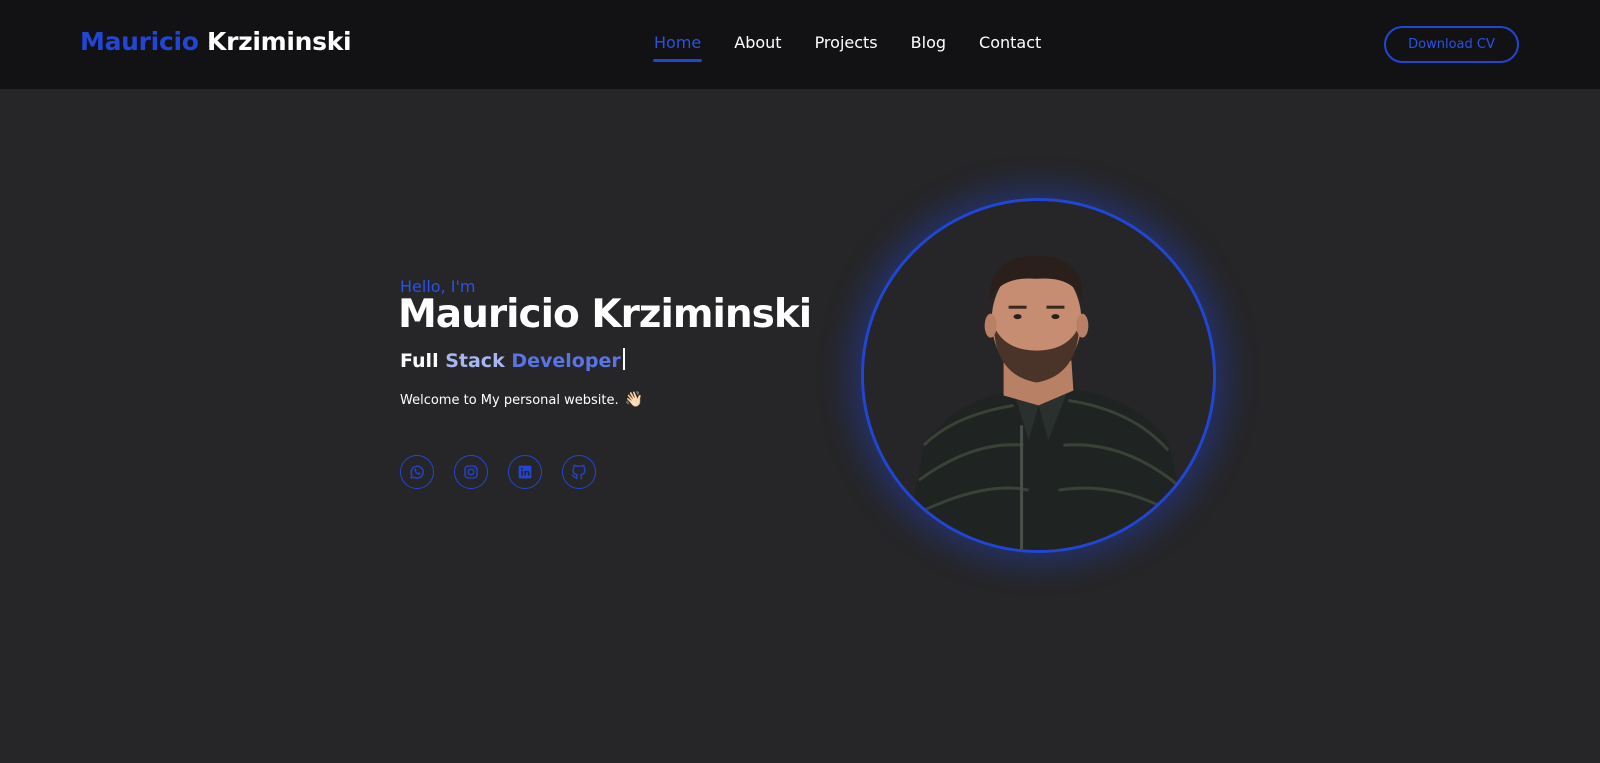 Image resolution: width=1600 pixels, height=763 pixels. I want to click on role-word-2: Stack, so click(475, 361).